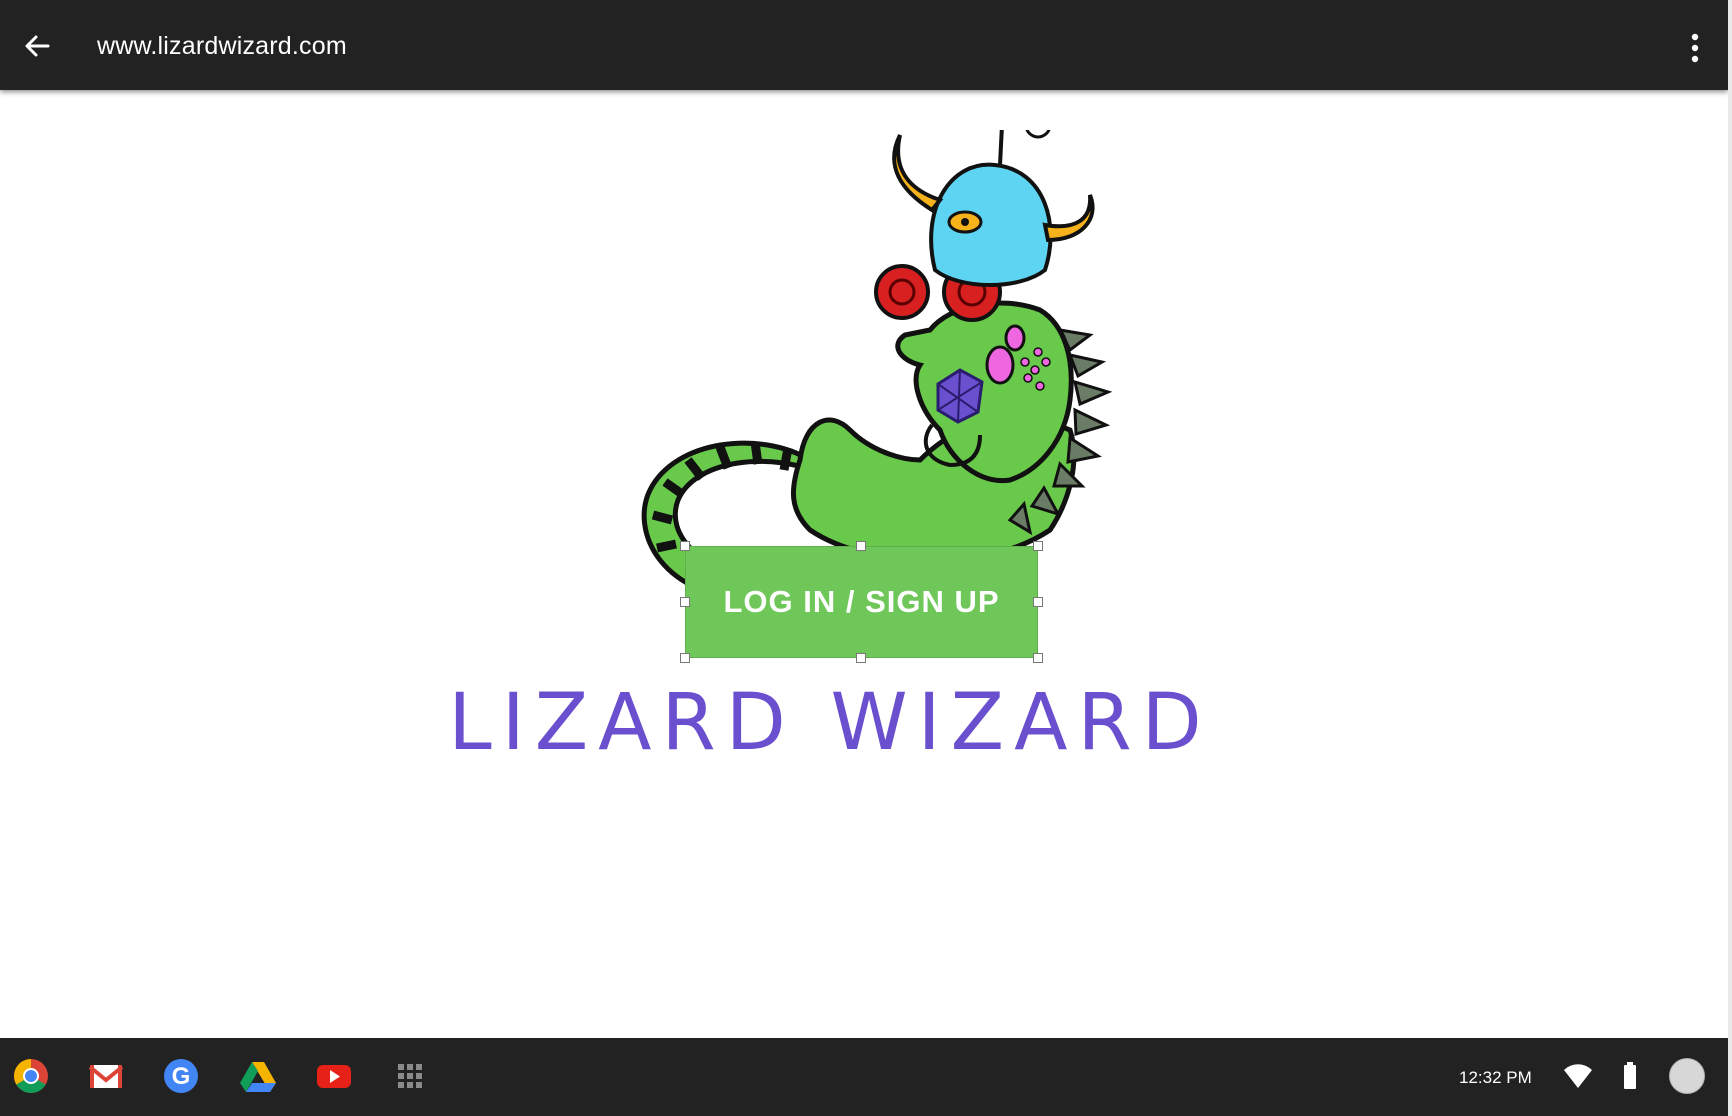 The image size is (1732, 1116). What do you see at coordinates (1578, 1076) in the screenshot?
I see `wifi-icon` at bounding box center [1578, 1076].